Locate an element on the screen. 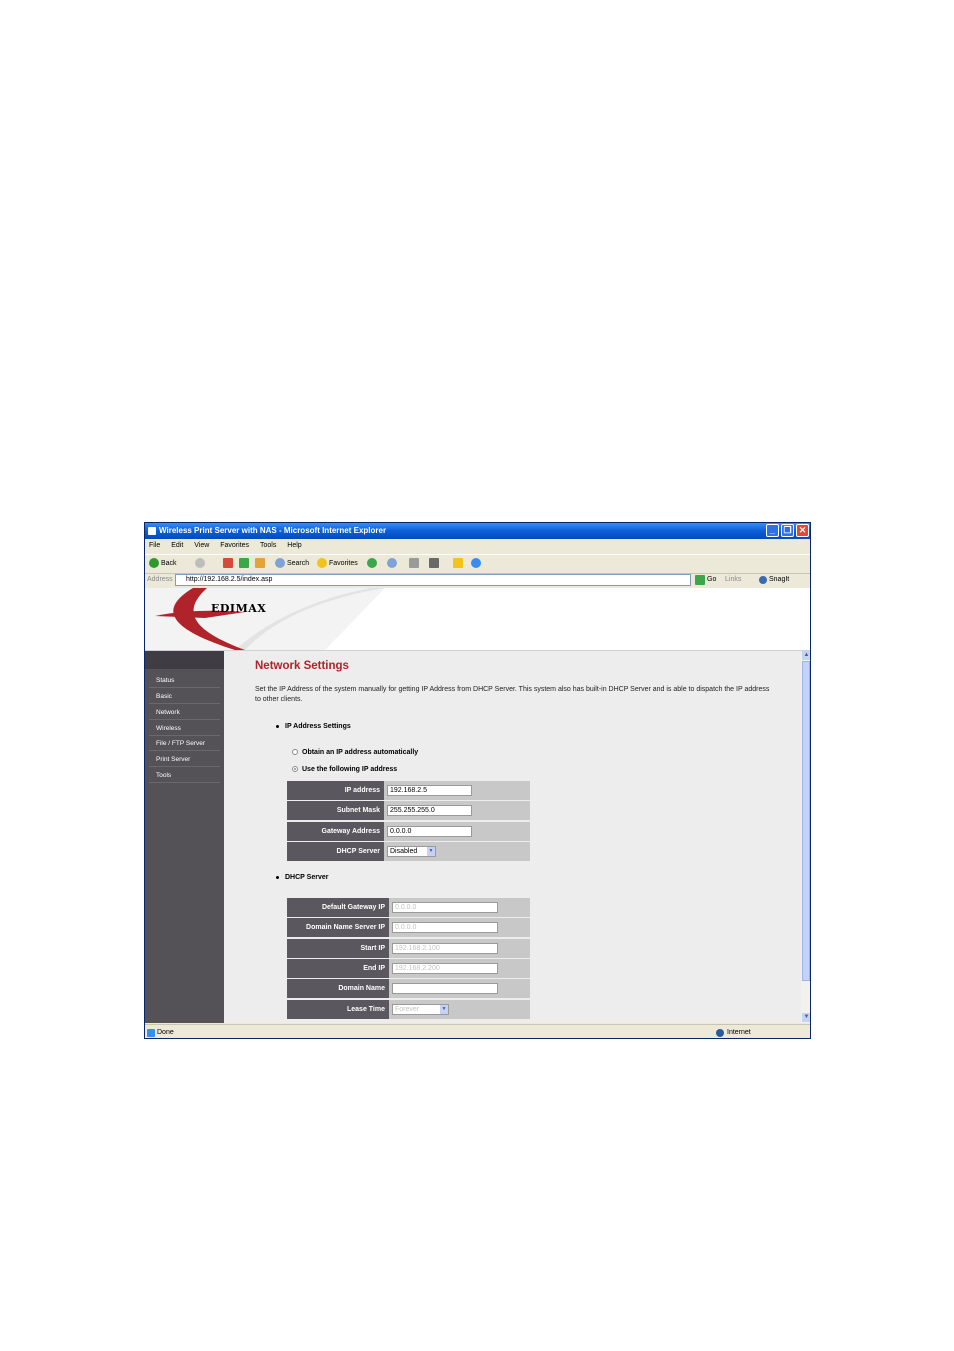 This screenshot has height=1351, width=954. menu-edit: Edit is located at coordinates (177, 545).